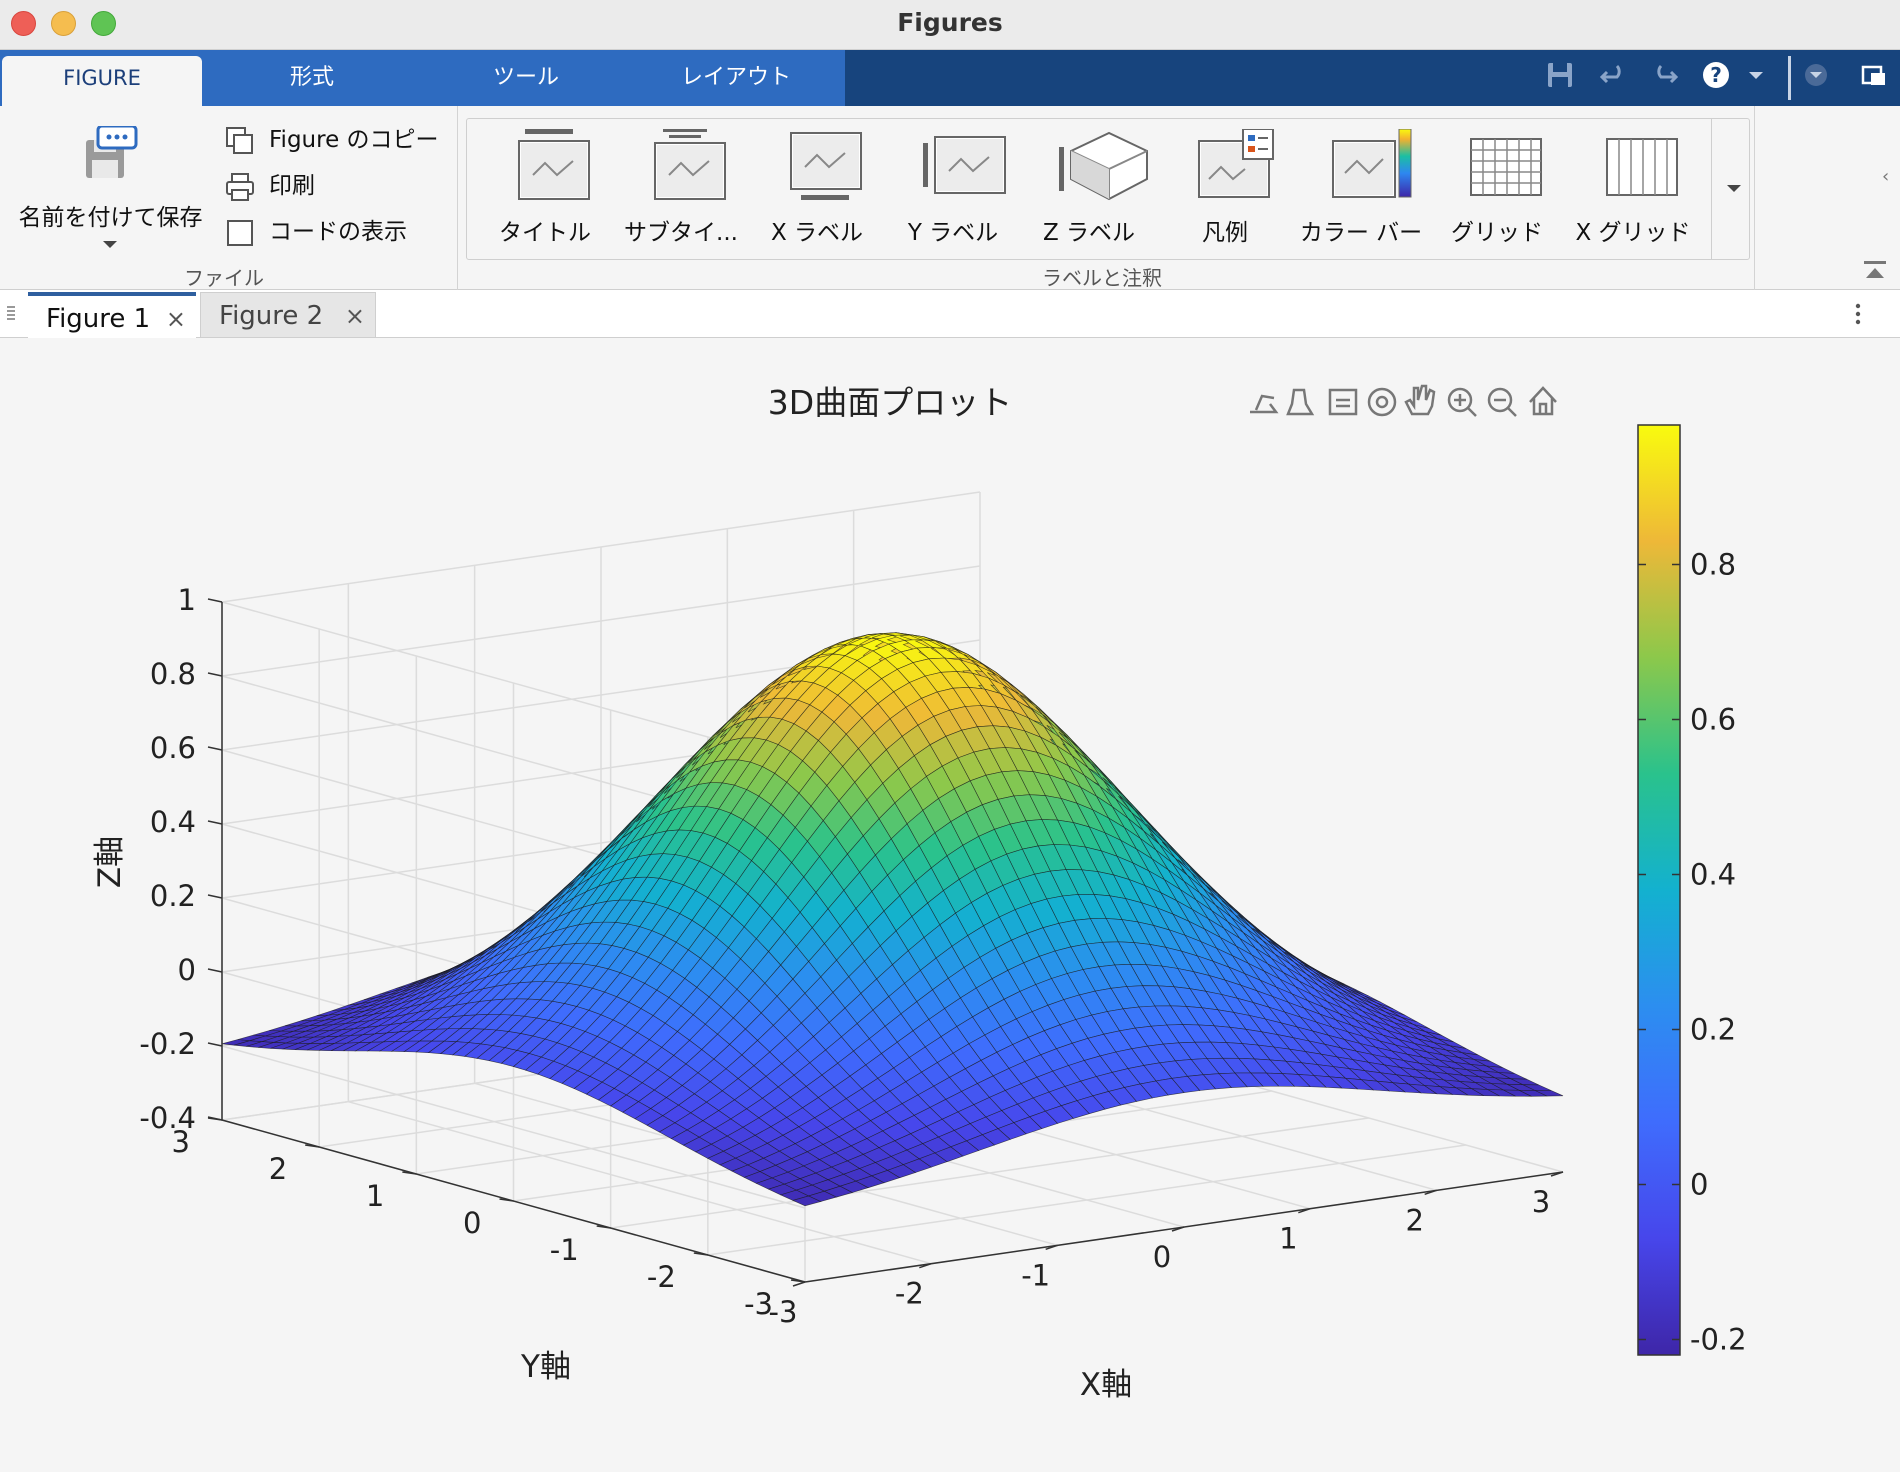 The height and width of the screenshot is (1472, 1900). What do you see at coordinates (1756, 78) in the screenshot?
I see `help-dropdown-icon` at bounding box center [1756, 78].